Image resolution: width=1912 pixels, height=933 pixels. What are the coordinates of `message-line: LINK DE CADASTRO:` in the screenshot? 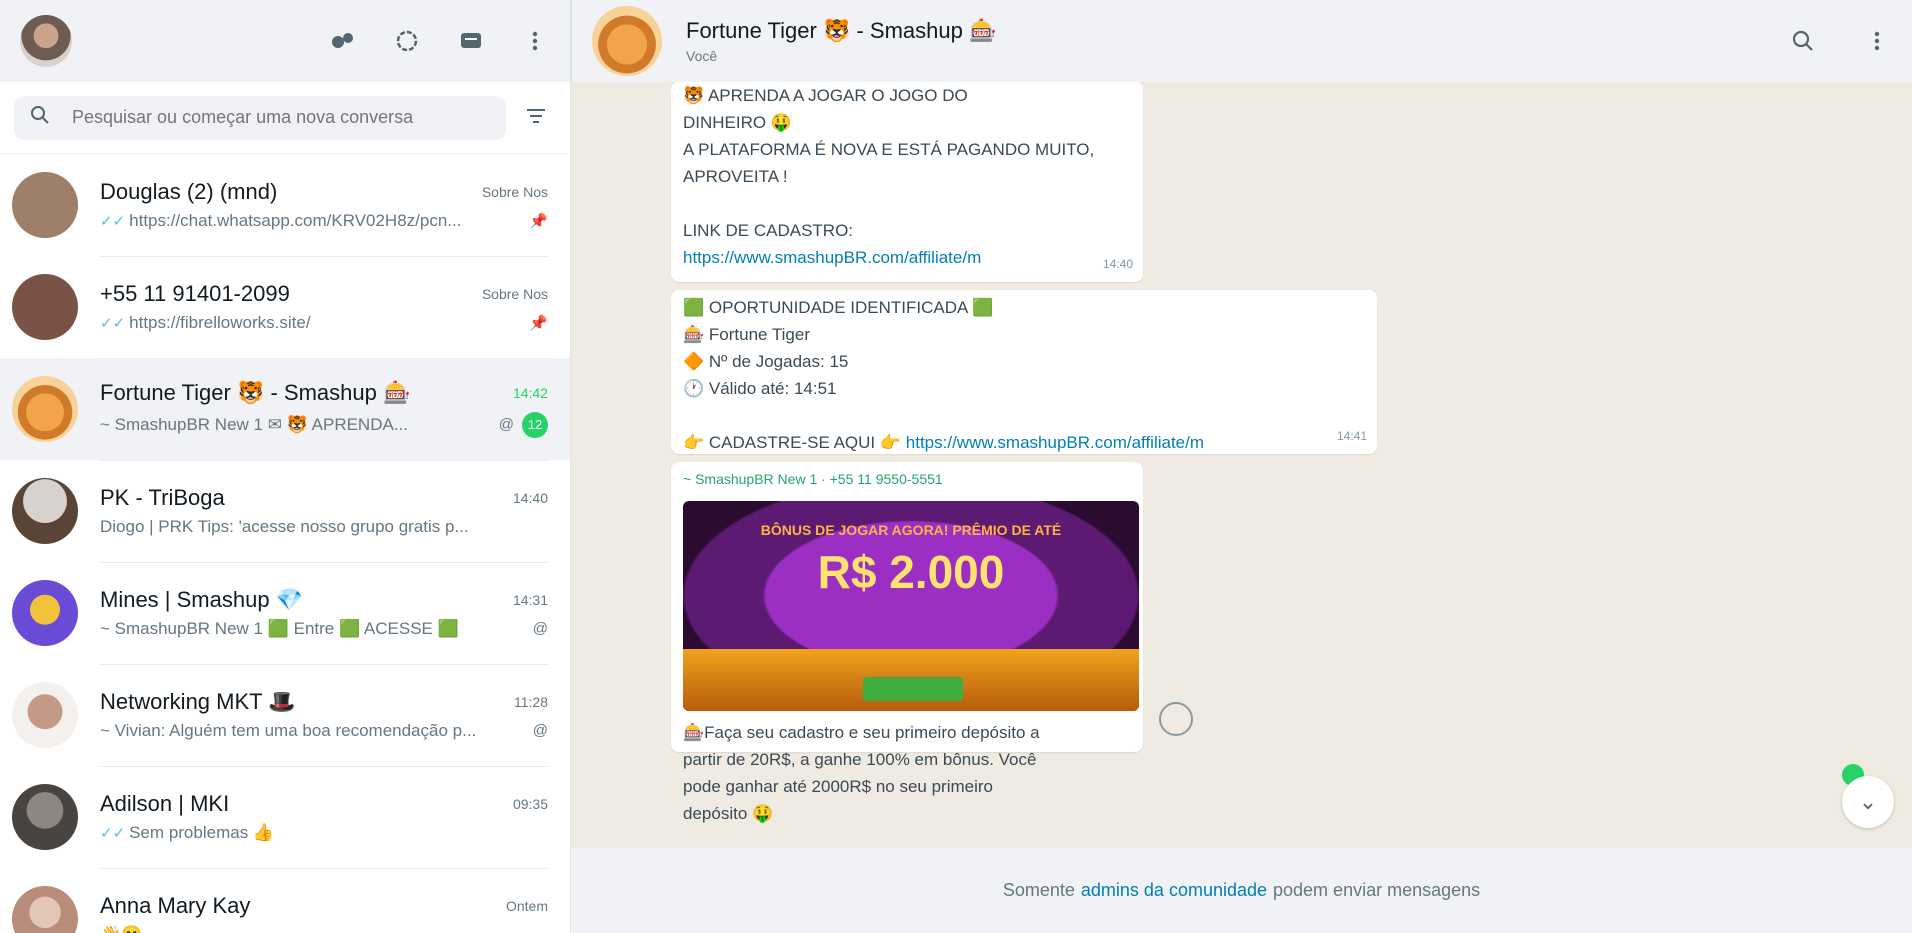 It's located at (768, 230).